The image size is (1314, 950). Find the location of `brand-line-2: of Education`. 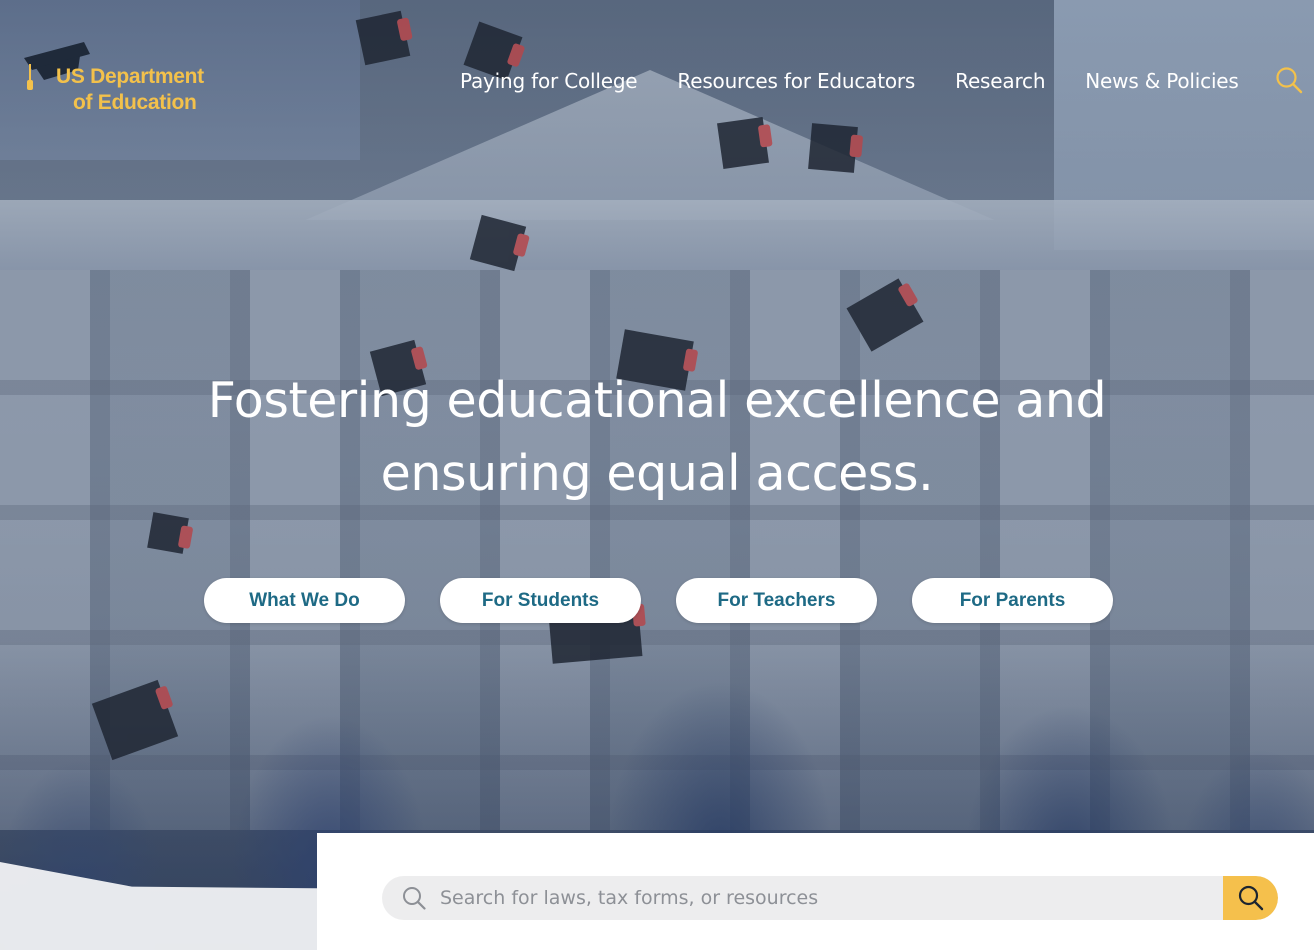

brand-line-2: of Education is located at coordinates (135, 102).